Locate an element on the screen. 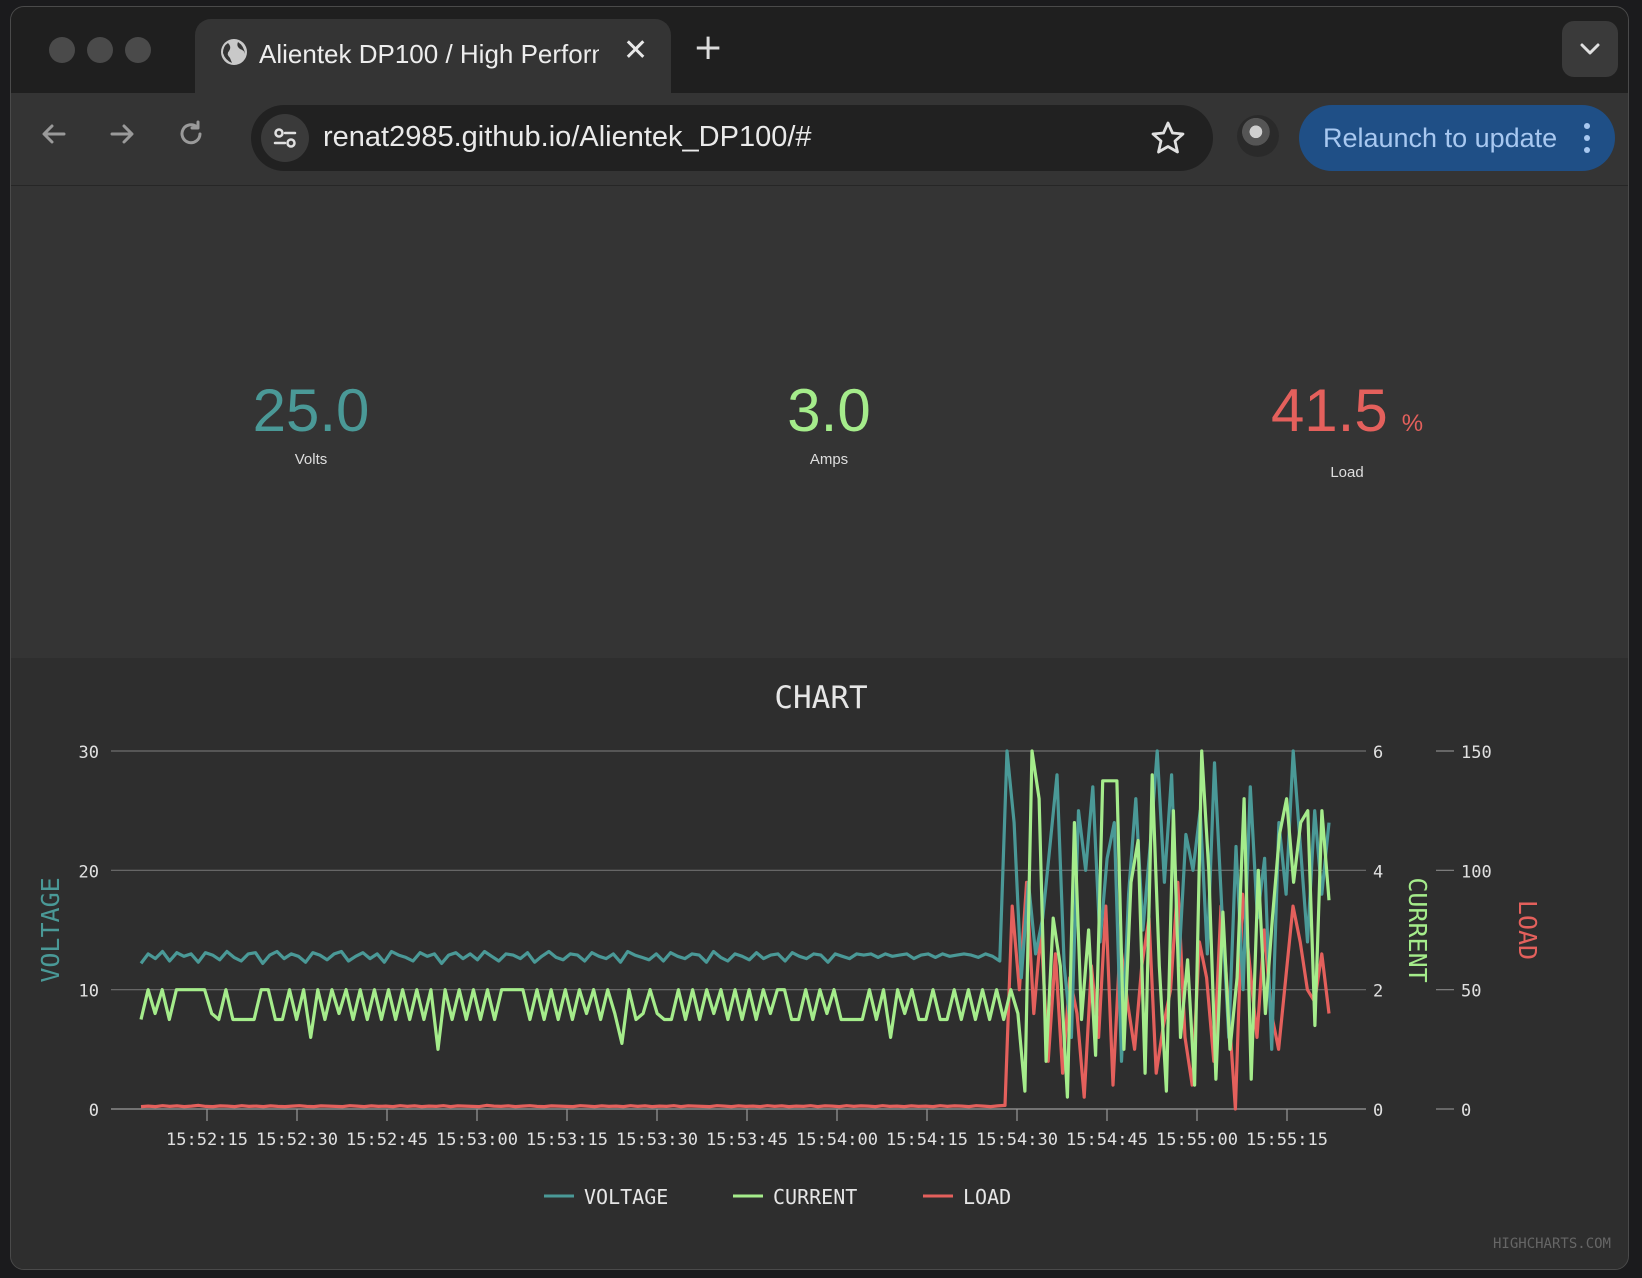  legend-label: VOLTAGE is located at coordinates (626, 1197).